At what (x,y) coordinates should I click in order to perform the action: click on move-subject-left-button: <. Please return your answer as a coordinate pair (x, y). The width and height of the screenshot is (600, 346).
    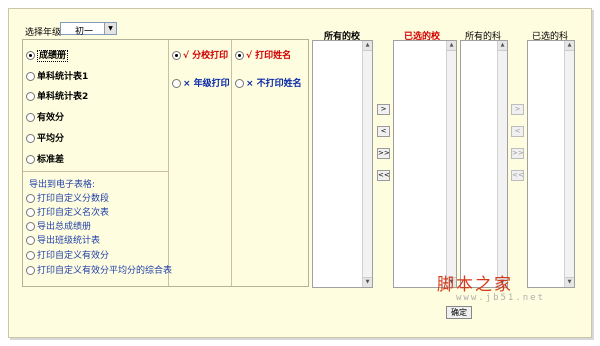
    Looking at the image, I should click on (517, 131).